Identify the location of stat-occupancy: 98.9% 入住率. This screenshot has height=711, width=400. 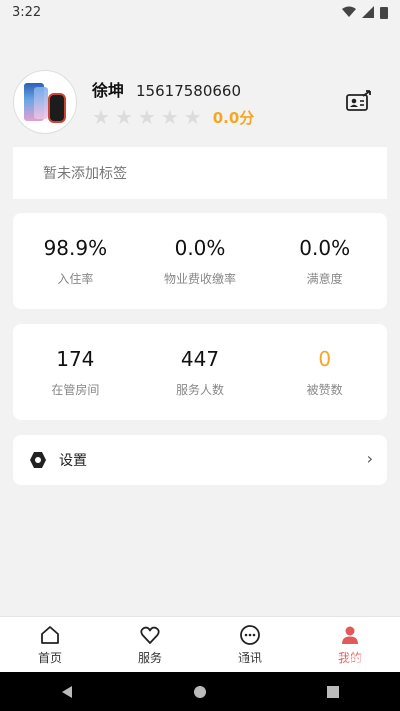
(75, 261).